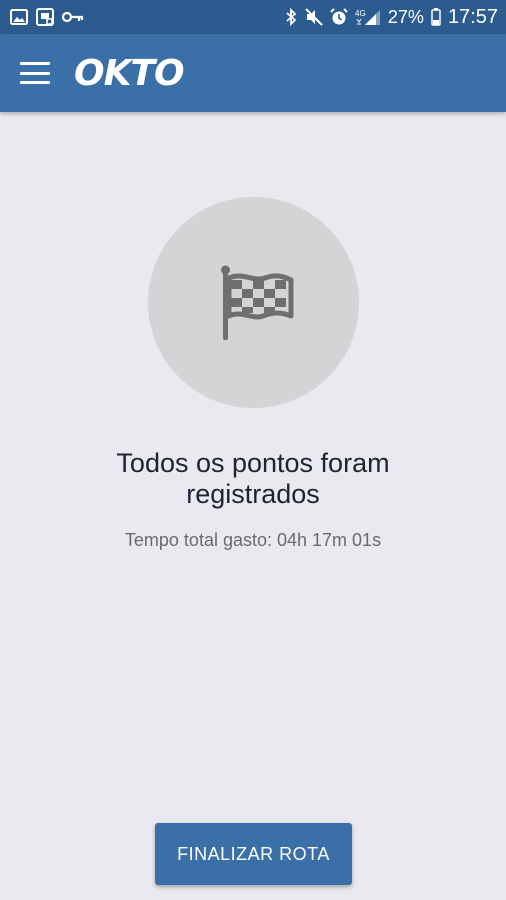 The width and height of the screenshot is (506, 900). I want to click on total-time-text: Tempo total gasto: 04h 17m 01s, so click(253, 540).